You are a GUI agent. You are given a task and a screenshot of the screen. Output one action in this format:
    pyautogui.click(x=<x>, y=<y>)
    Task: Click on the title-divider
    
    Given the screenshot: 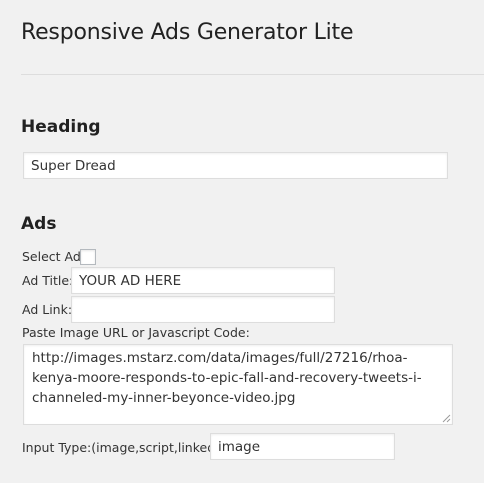 What is the action you would take?
    pyautogui.click(x=252, y=74)
    